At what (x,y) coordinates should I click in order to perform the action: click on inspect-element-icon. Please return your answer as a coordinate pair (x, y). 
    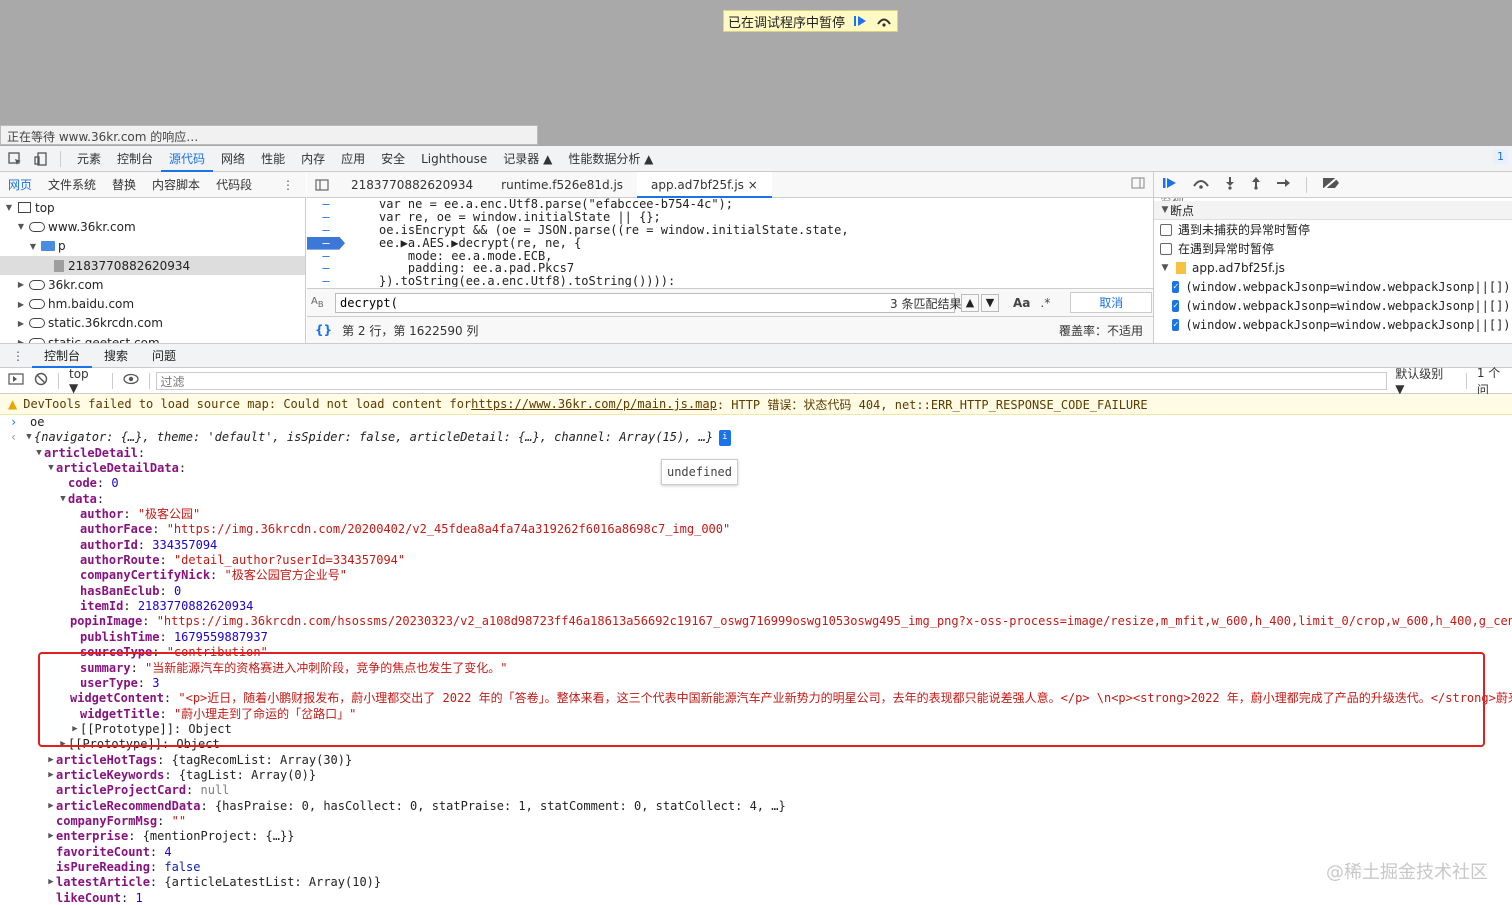
    Looking at the image, I should click on (15, 159).